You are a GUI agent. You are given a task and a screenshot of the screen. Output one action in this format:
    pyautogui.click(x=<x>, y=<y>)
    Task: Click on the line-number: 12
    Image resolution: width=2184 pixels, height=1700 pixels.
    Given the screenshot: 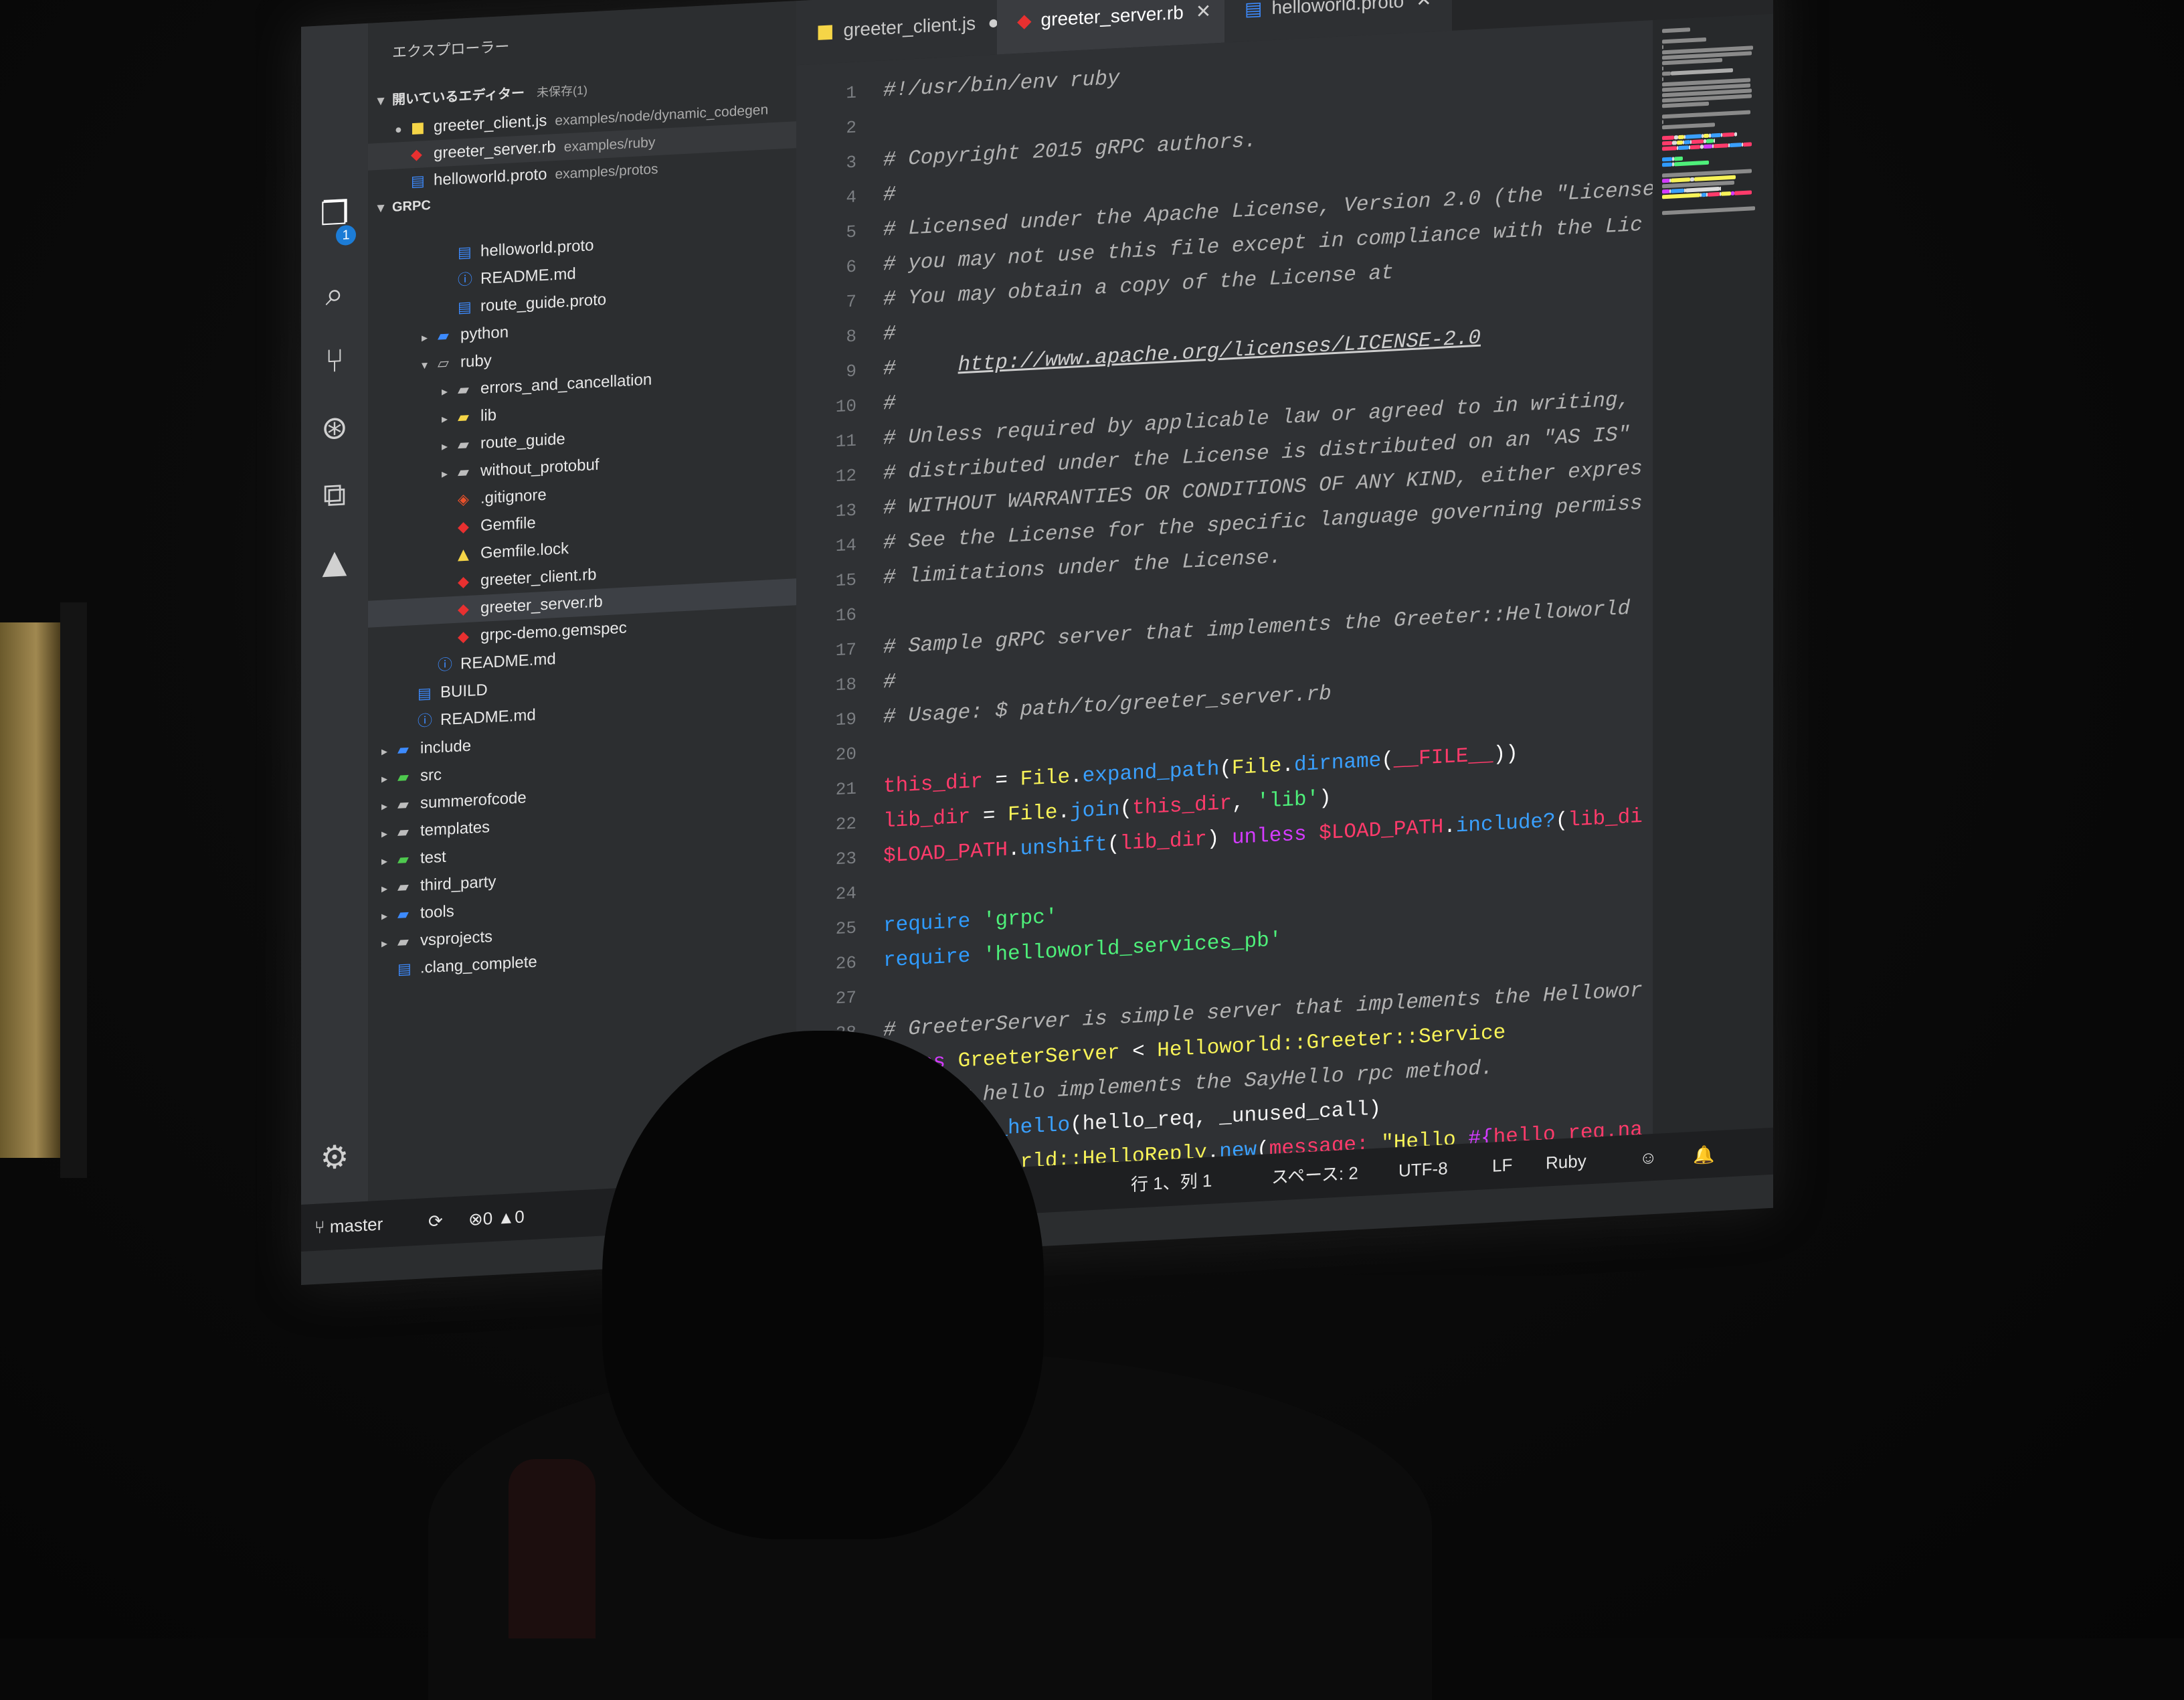 What is the action you would take?
    pyautogui.click(x=826, y=478)
    